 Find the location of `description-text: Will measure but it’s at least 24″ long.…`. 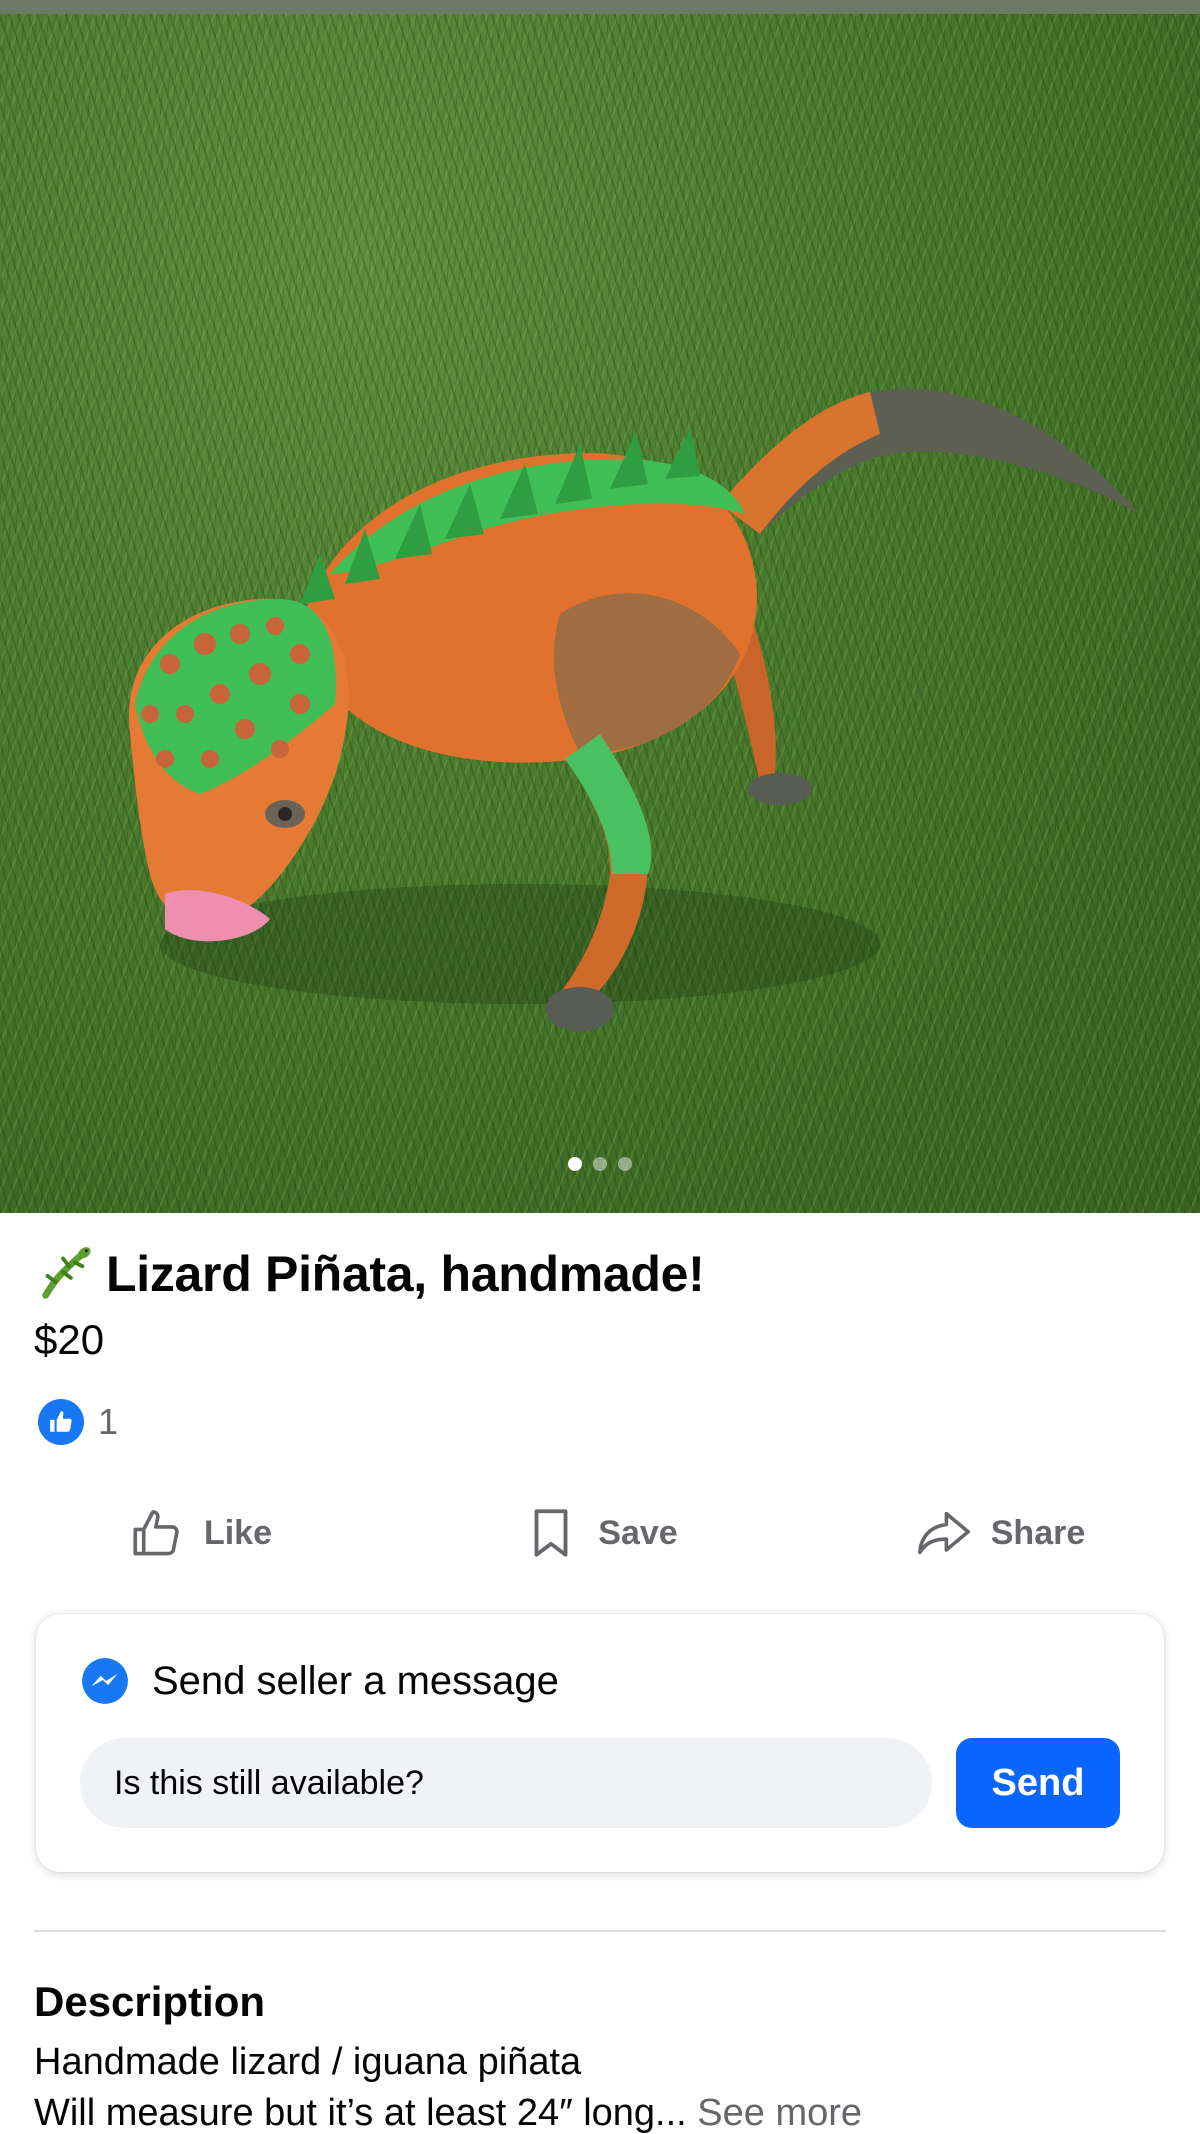

description-text: Will measure but it’s at least 24″ long.… is located at coordinates (360, 2113).